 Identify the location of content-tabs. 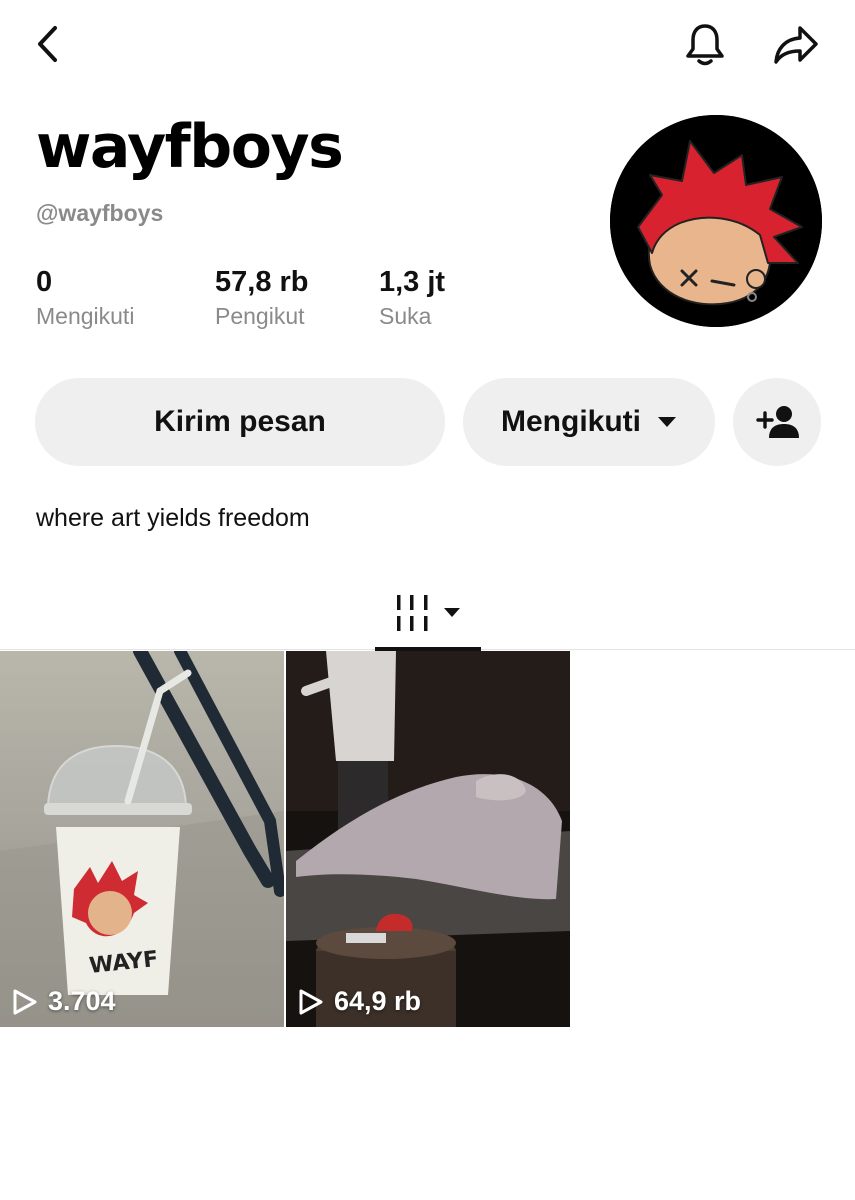
(427, 613).